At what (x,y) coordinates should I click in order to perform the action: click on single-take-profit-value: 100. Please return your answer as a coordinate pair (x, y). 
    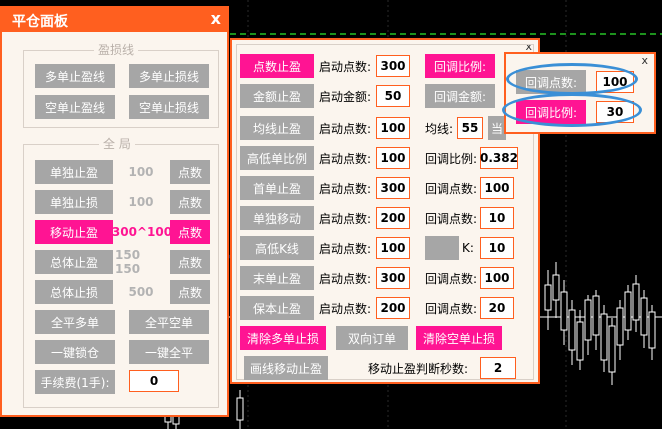
    Looking at the image, I should click on (141, 172).